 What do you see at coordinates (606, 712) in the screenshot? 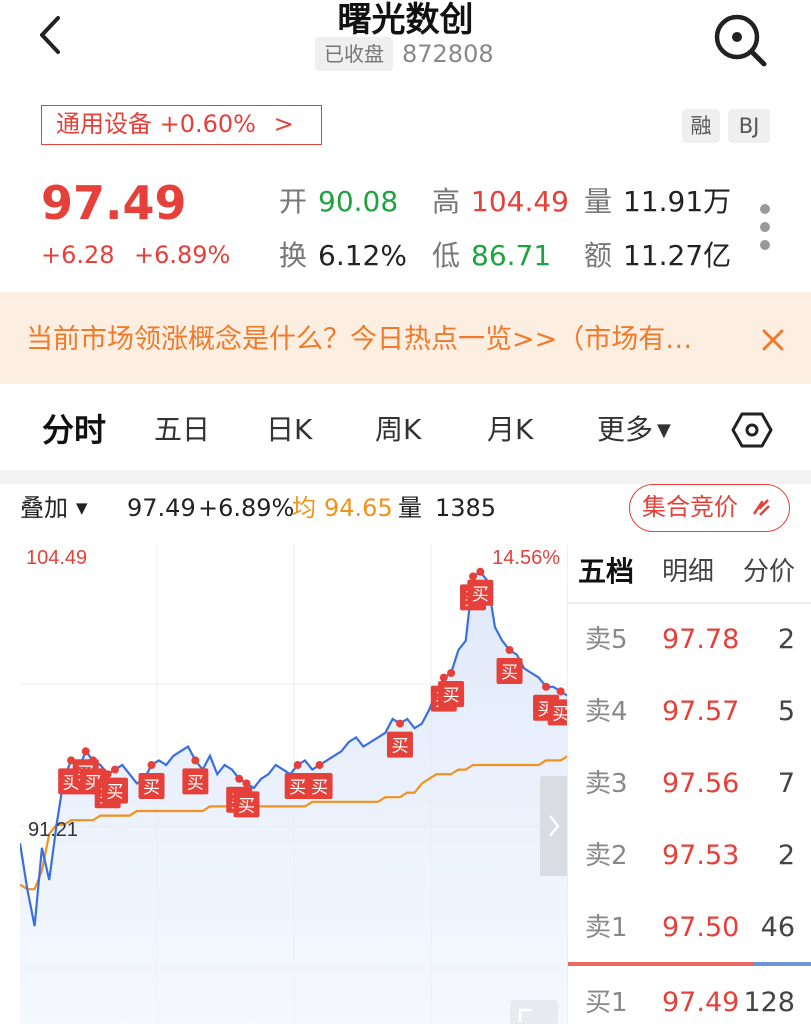
I see `orderbook-row-label: 卖4` at bounding box center [606, 712].